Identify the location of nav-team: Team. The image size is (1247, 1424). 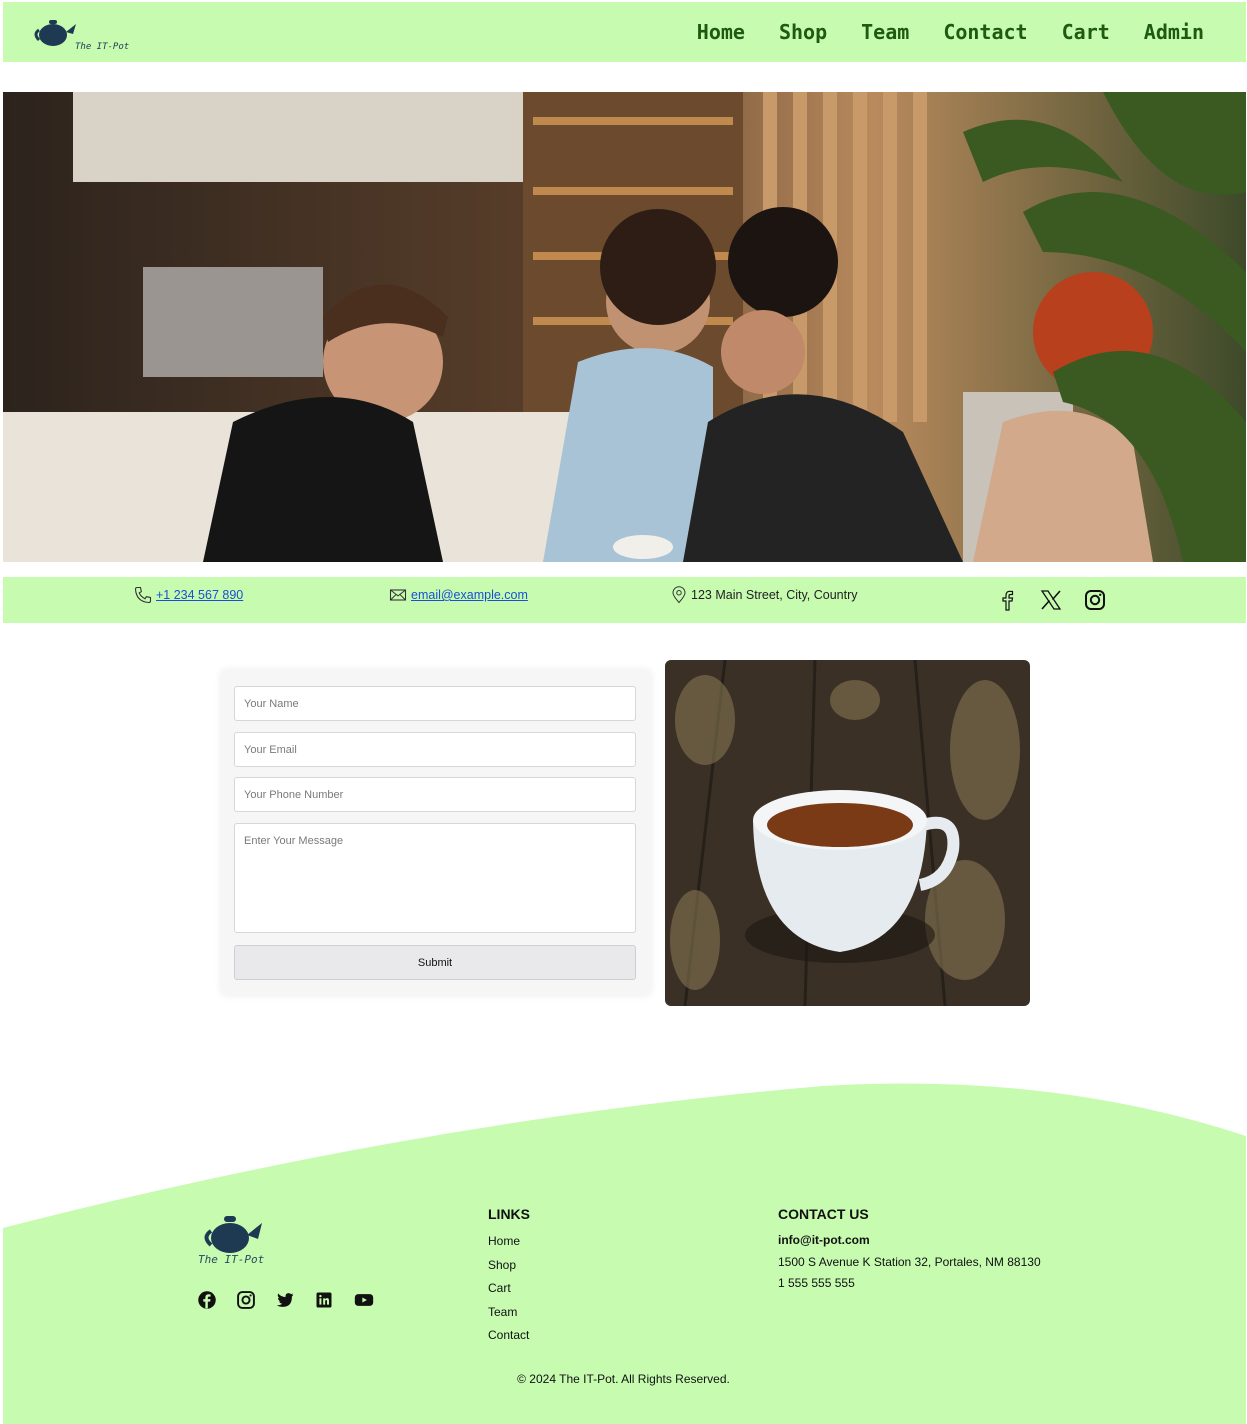
(885, 32).